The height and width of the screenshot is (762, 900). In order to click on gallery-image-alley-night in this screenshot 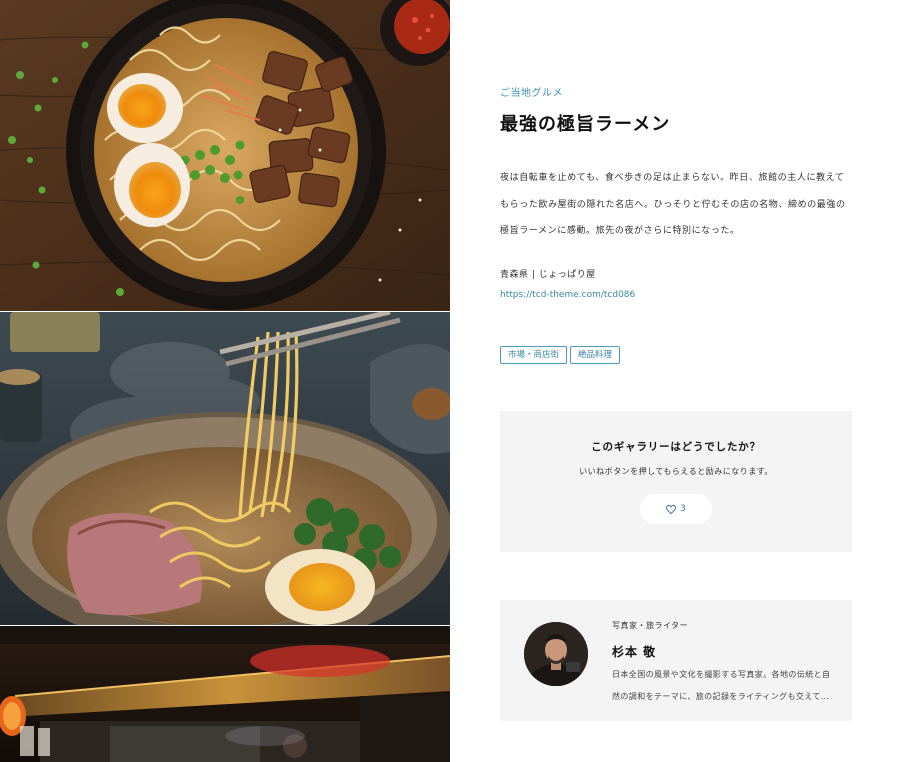, I will do `click(225, 694)`.